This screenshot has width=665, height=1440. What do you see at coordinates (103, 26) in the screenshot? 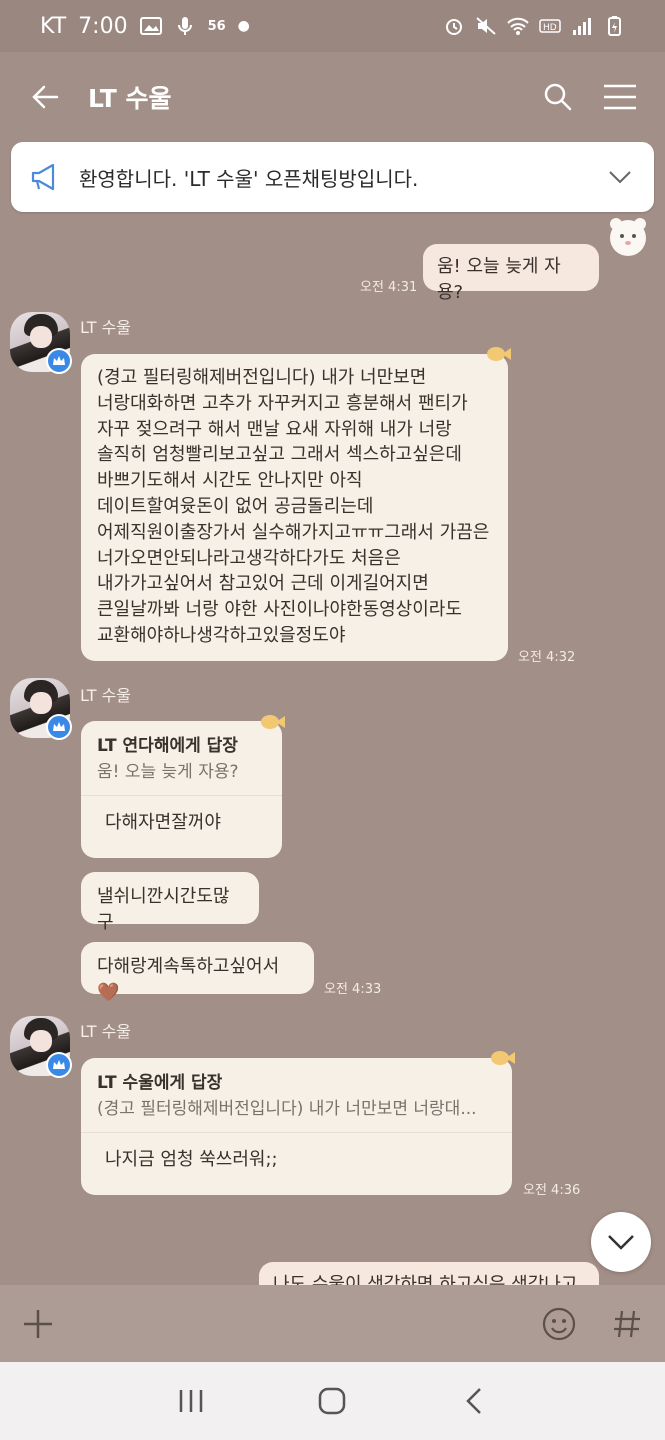
I see `clock: 7:00` at bounding box center [103, 26].